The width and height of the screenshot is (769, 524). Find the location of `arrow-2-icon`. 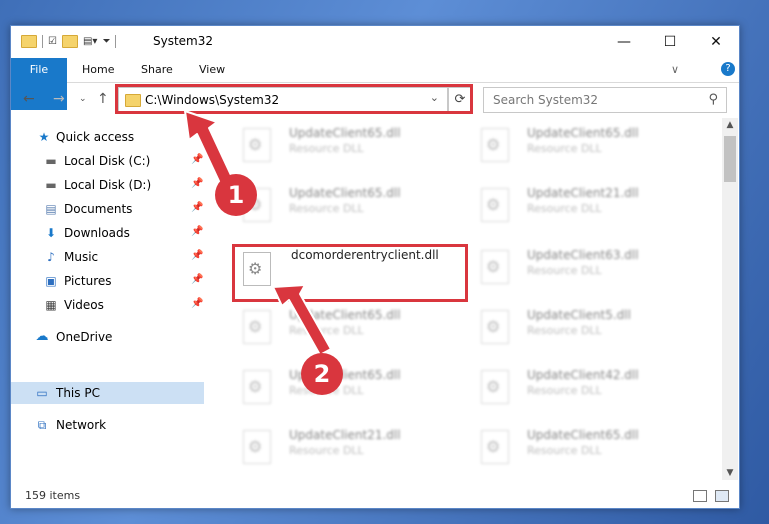

arrow-2-icon is located at coordinates (302, 320).